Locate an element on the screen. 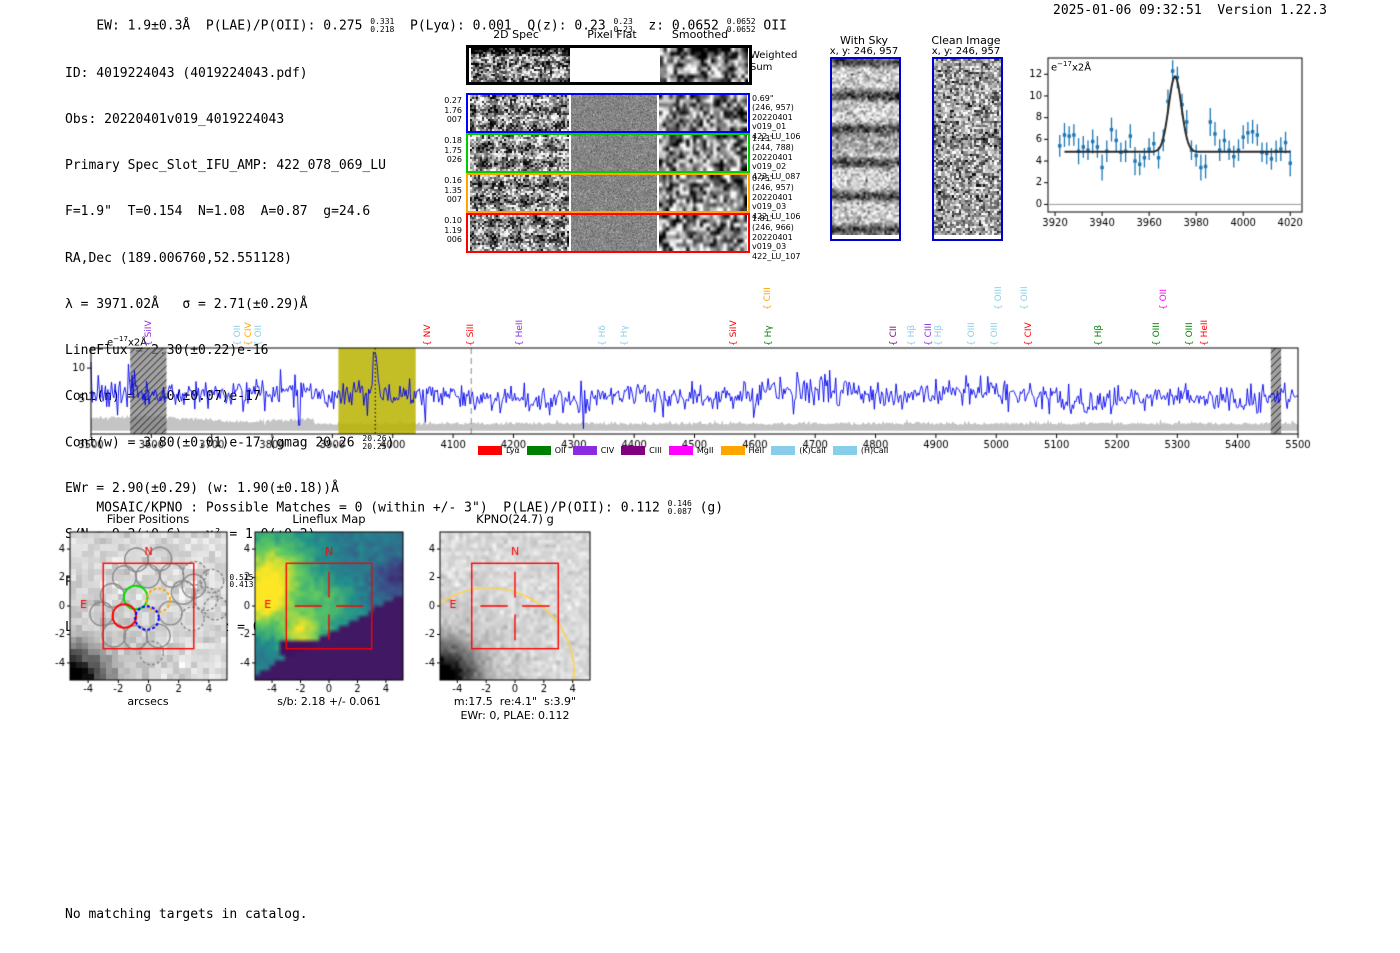  legend-item-ly: Lyα is located at coordinates (499, 450).